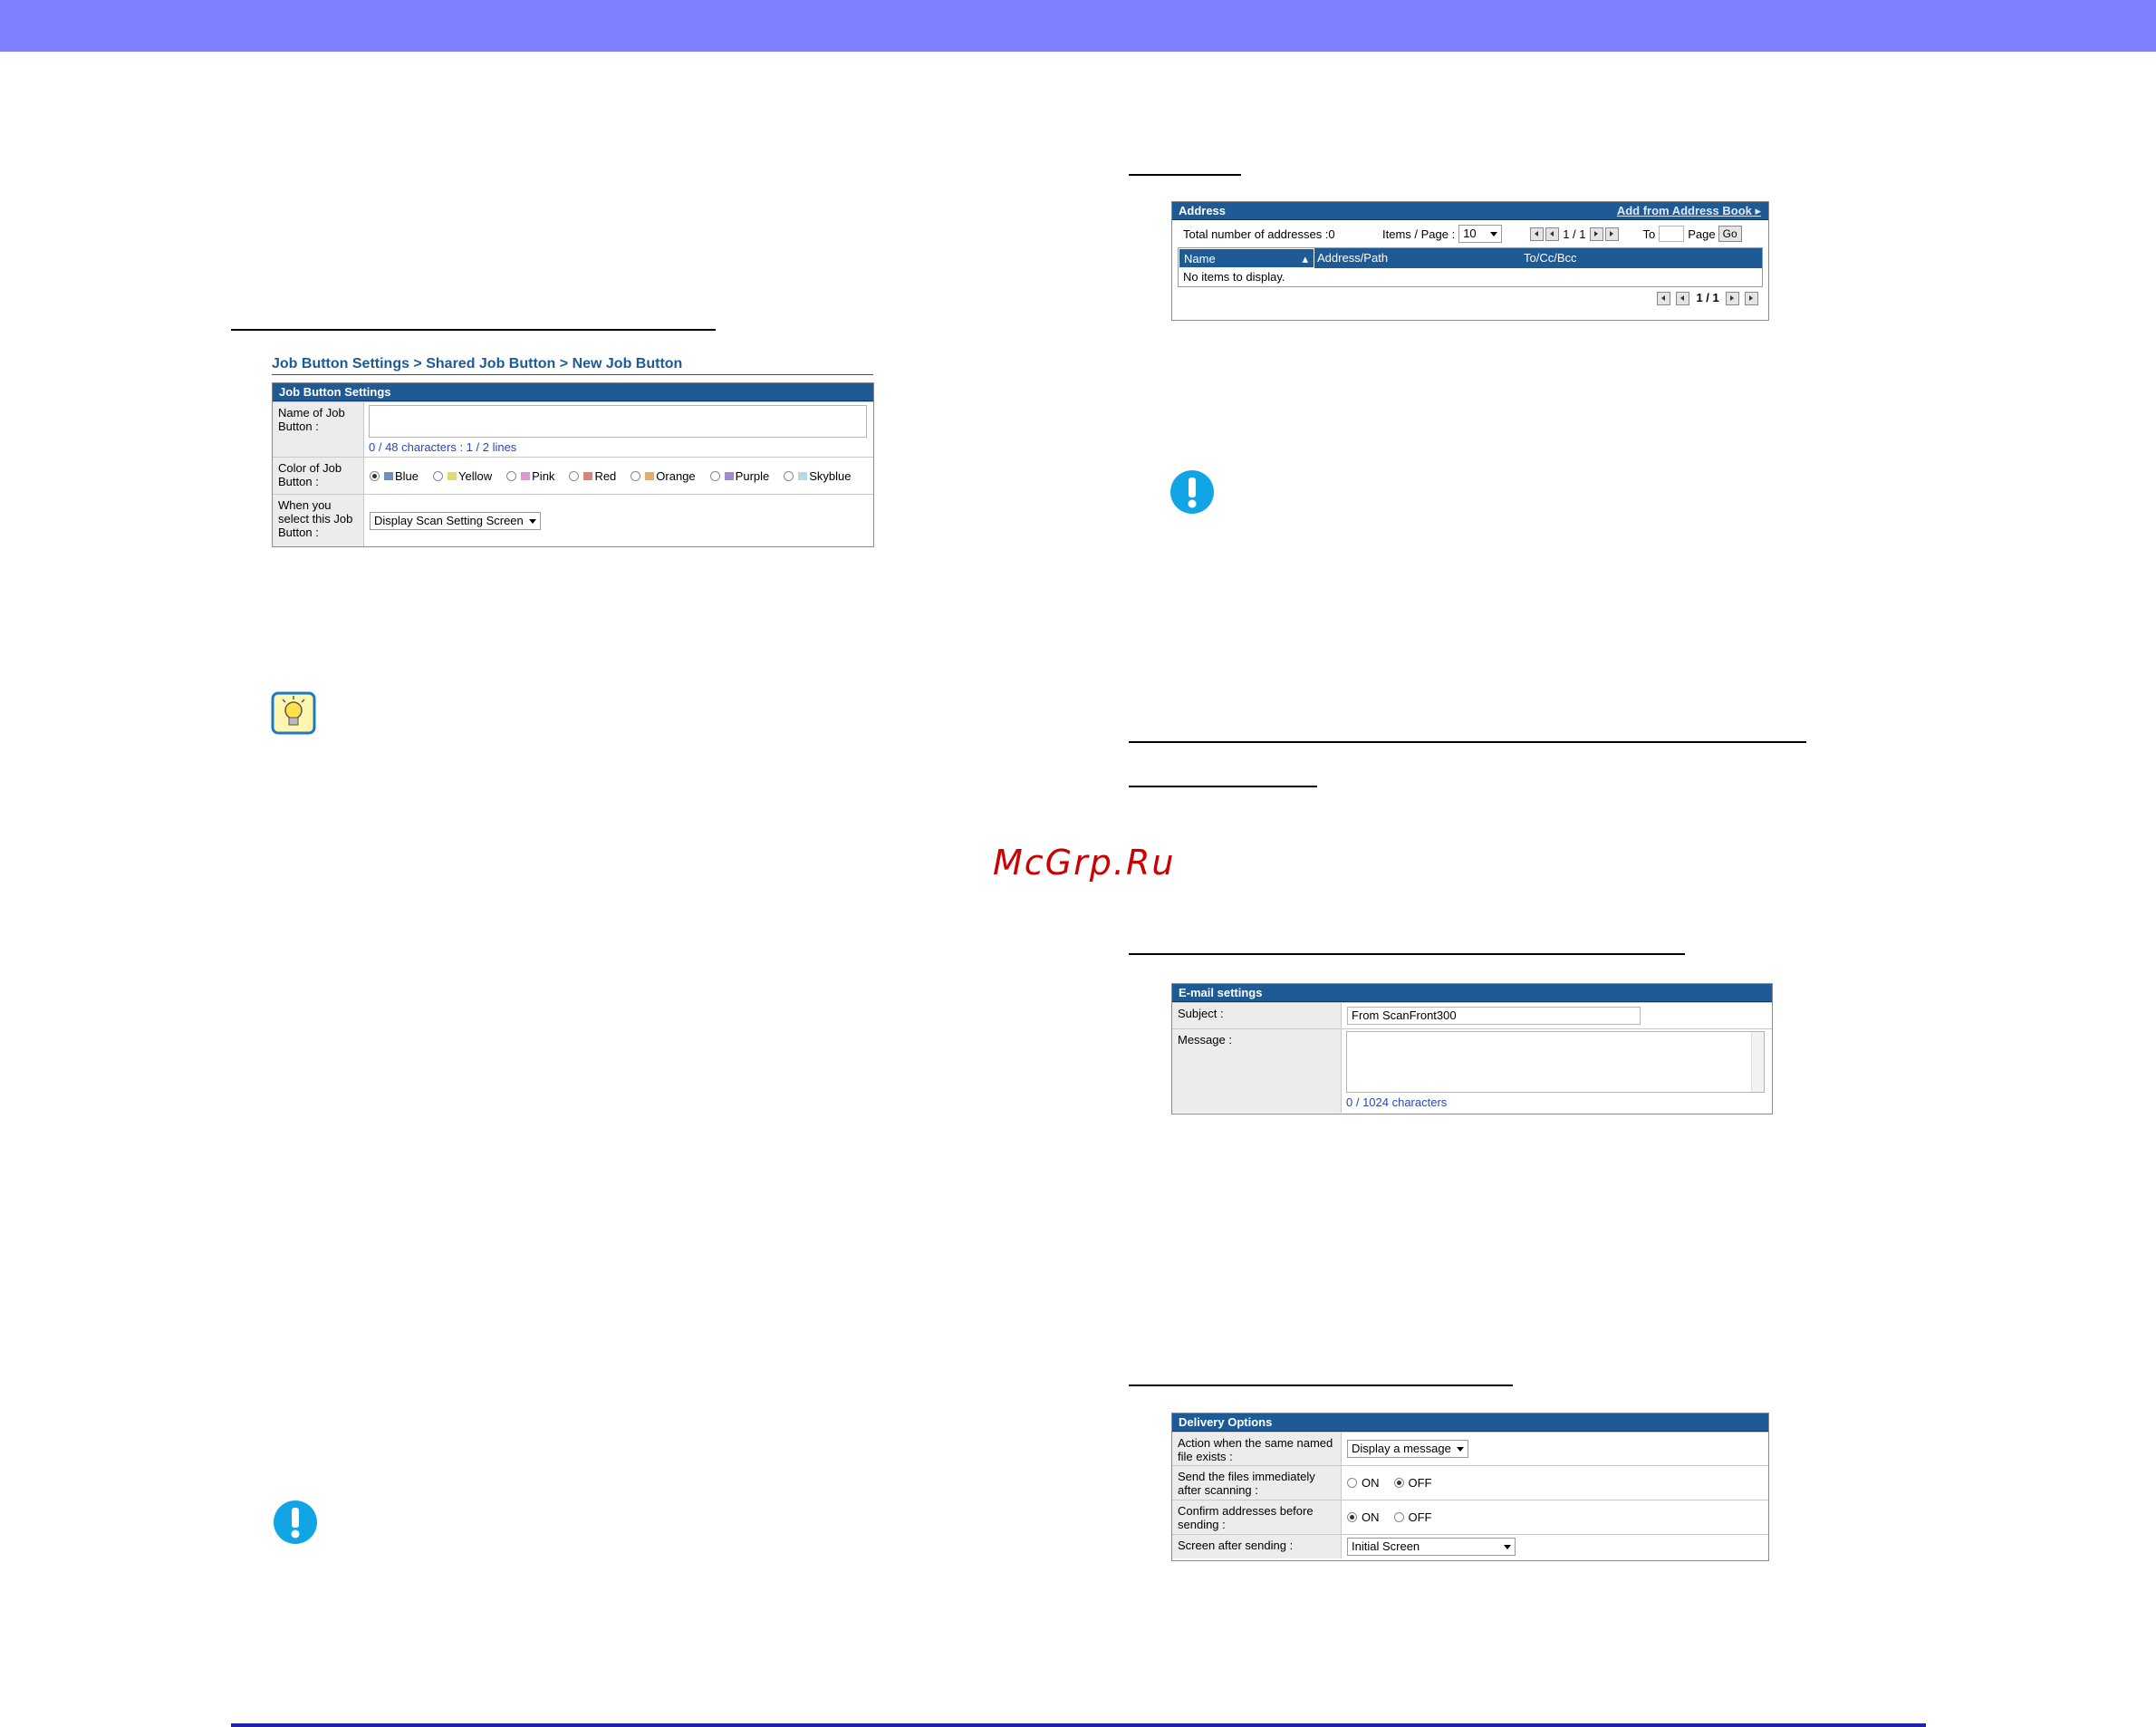  Describe the element at coordinates (462, 476) in the screenshot. I see `color-option-yellow: Yellow` at that location.